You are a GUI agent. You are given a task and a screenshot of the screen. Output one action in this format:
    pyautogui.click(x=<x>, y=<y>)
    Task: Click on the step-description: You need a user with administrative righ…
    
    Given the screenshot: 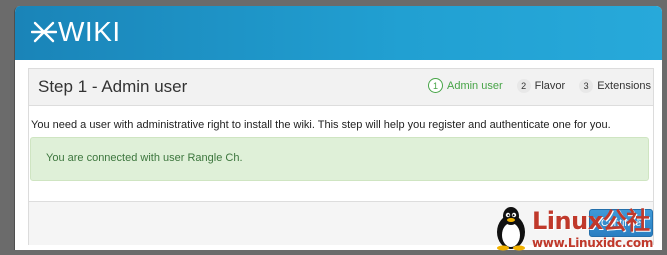 What is the action you would take?
    pyautogui.click(x=321, y=125)
    